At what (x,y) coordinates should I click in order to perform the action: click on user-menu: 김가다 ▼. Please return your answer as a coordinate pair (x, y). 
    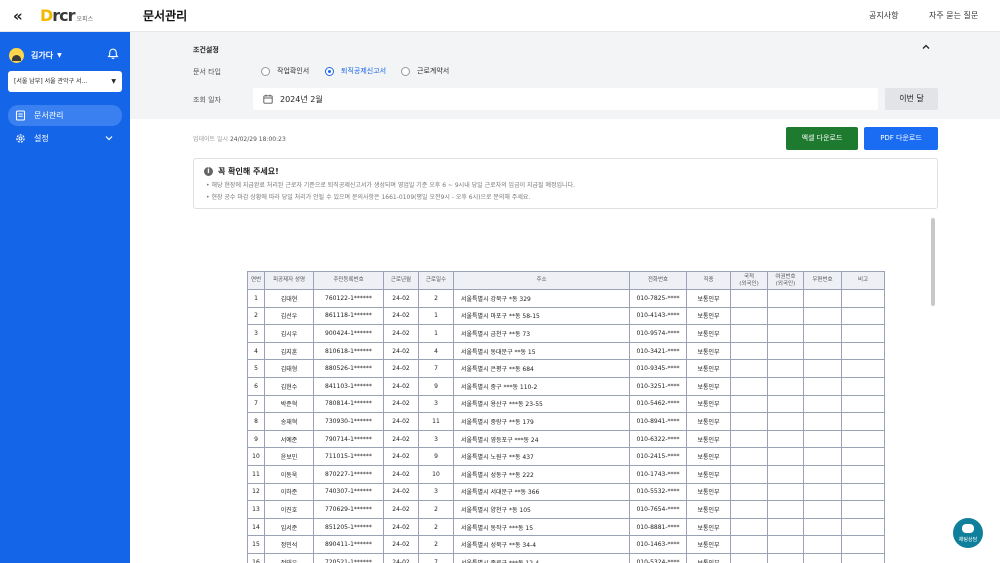
    Looking at the image, I should click on (64, 55).